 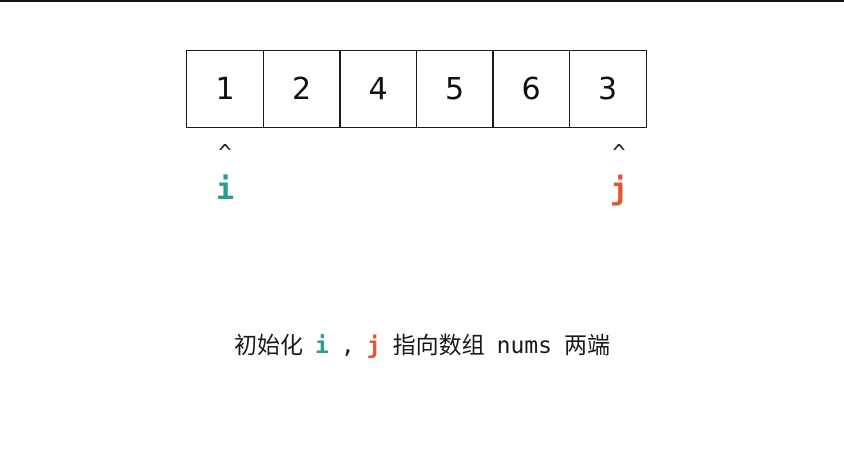 What do you see at coordinates (586, 346) in the screenshot?
I see `caption-suffix: 两端` at bounding box center [586, 346].